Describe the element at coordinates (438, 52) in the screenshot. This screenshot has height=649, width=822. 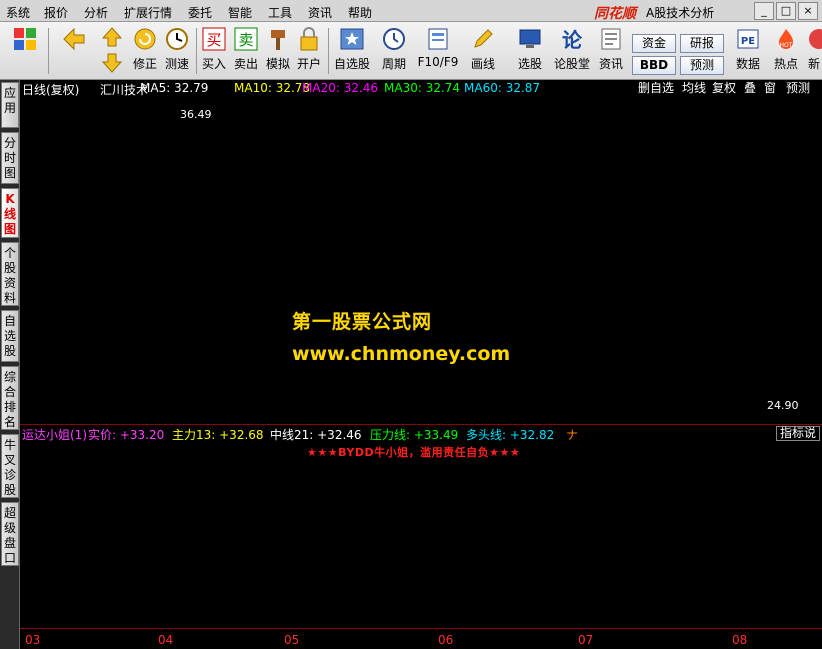
I see `f10-button: F10/F9` at that location.